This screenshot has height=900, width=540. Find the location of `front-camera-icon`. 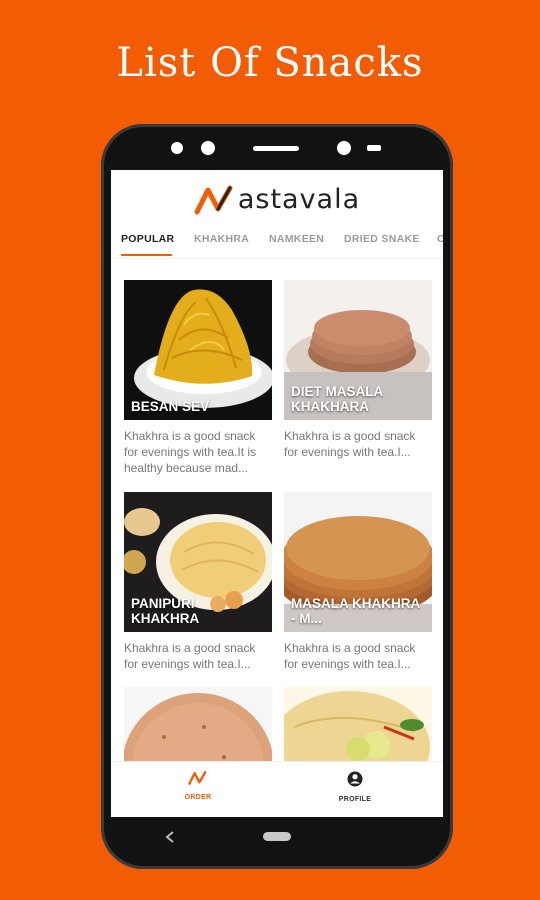

front-camera-icon is located at coordinates (177, 148).